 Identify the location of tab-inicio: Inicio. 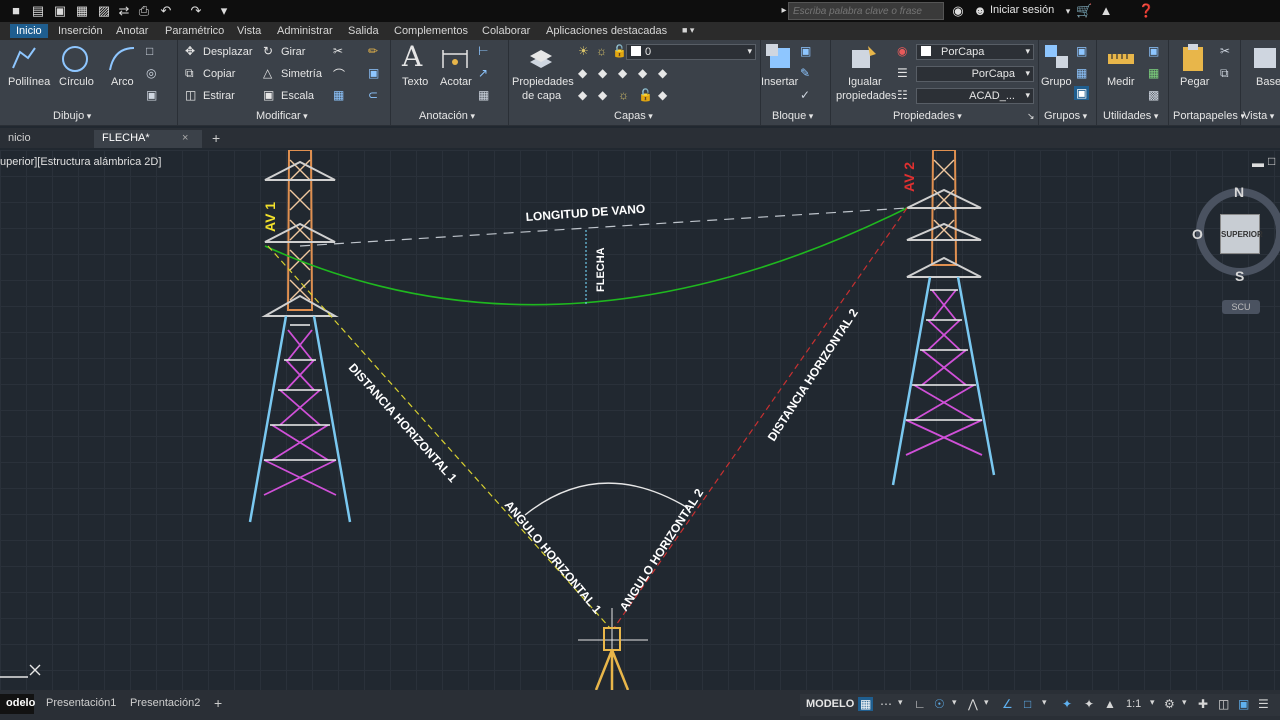
(29, 31).